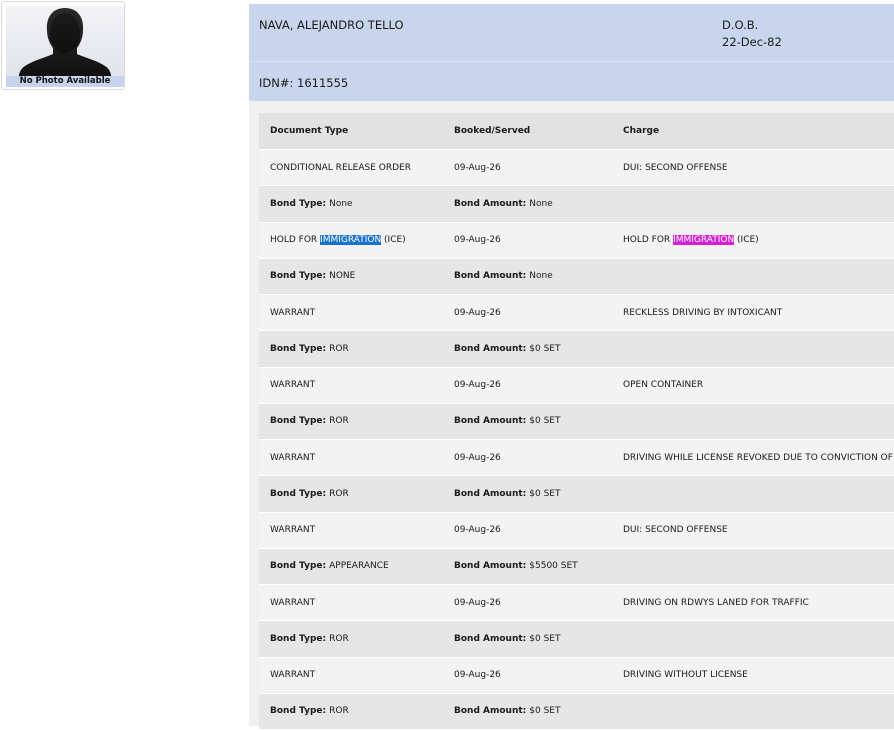 The image size is (894, 730). I want to click on charge-cell: RECKLESS DRIVING BY INTOXICANT, so click(703, 312).